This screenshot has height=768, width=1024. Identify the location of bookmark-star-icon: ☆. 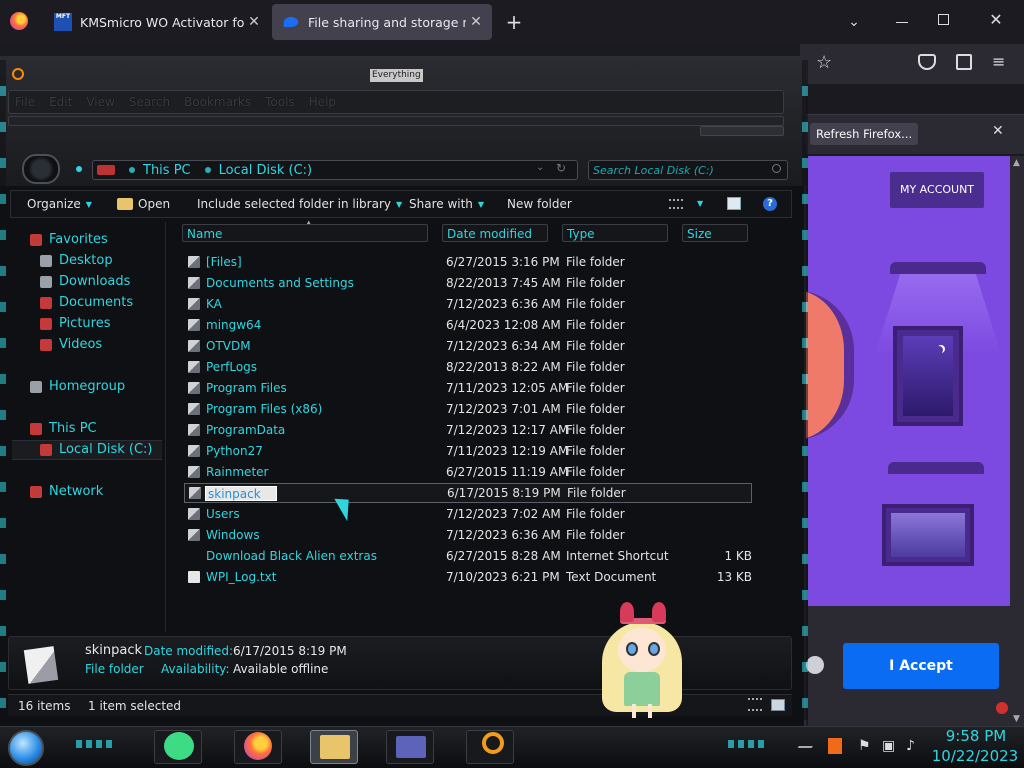
(824, 62).